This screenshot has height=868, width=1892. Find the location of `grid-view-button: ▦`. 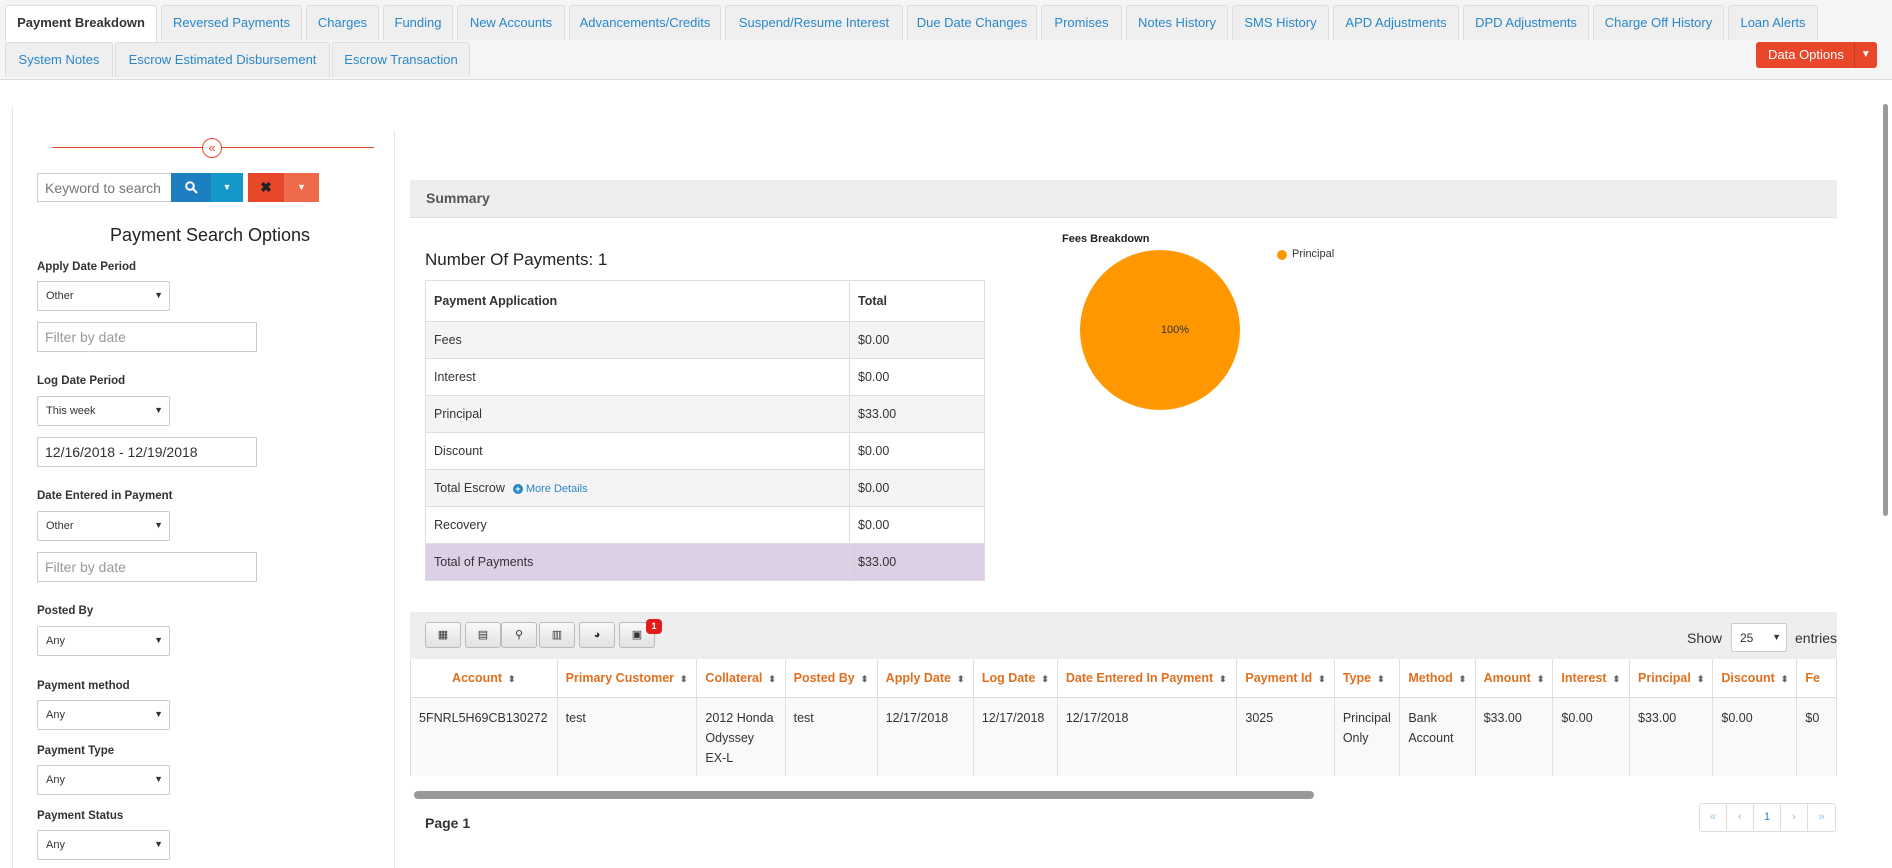

grid-view-button: ▦ is located at coordinates (443, 635).